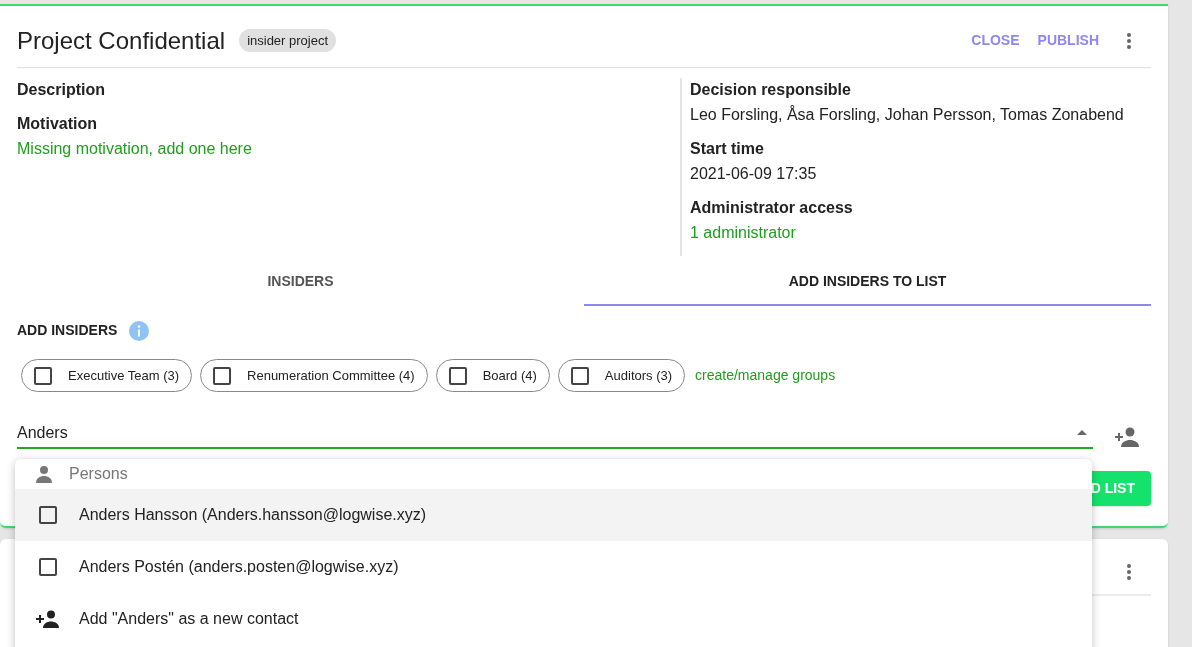 The height and width of the screenshot is (647, 1192). What do you see at coordinates (638, 375) in the screenshot?
I see `chip-label: Auditors (3)` at bounding box center [638, 375].